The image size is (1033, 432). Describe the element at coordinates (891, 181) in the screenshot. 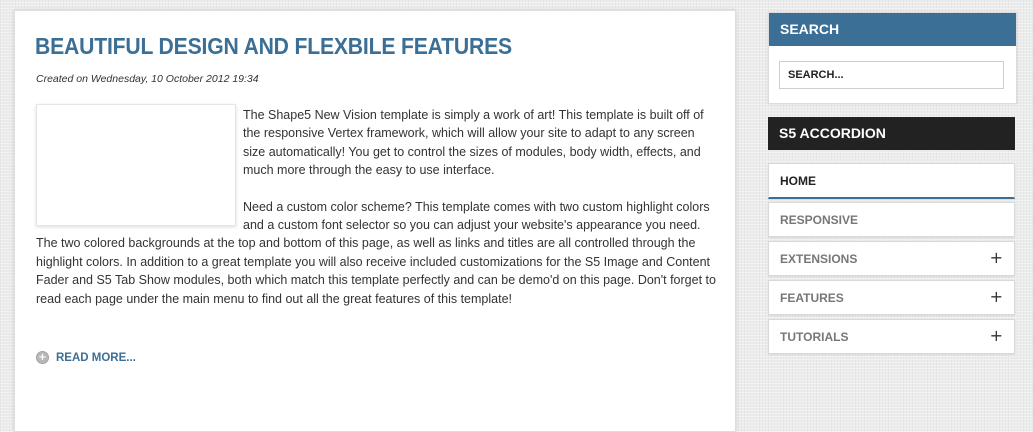

I see `accordion-item-home: HOME` at that location.